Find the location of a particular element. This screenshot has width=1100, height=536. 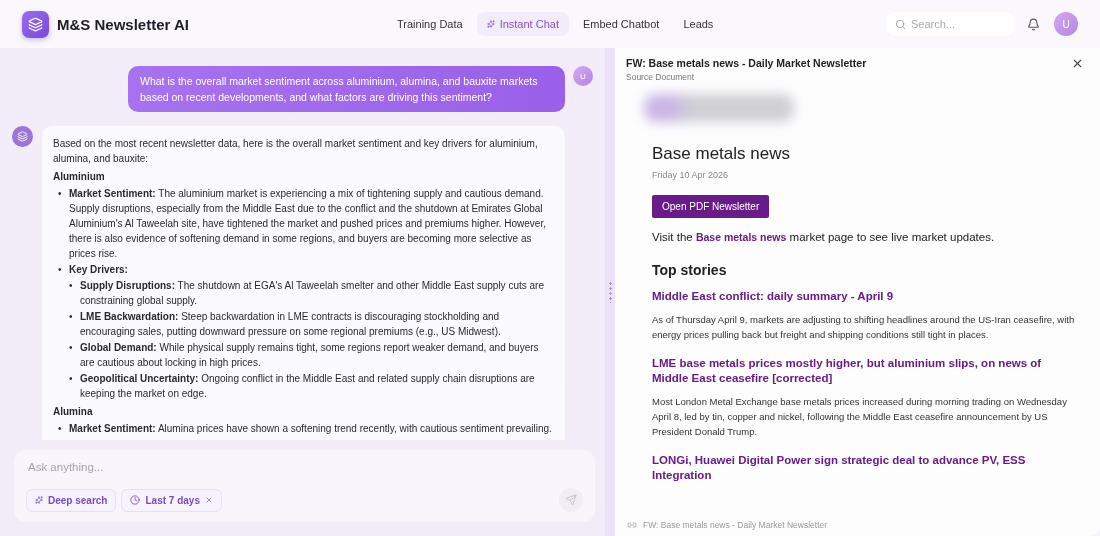

document-subtitle: Source Document is located at coordinates (661, 77).